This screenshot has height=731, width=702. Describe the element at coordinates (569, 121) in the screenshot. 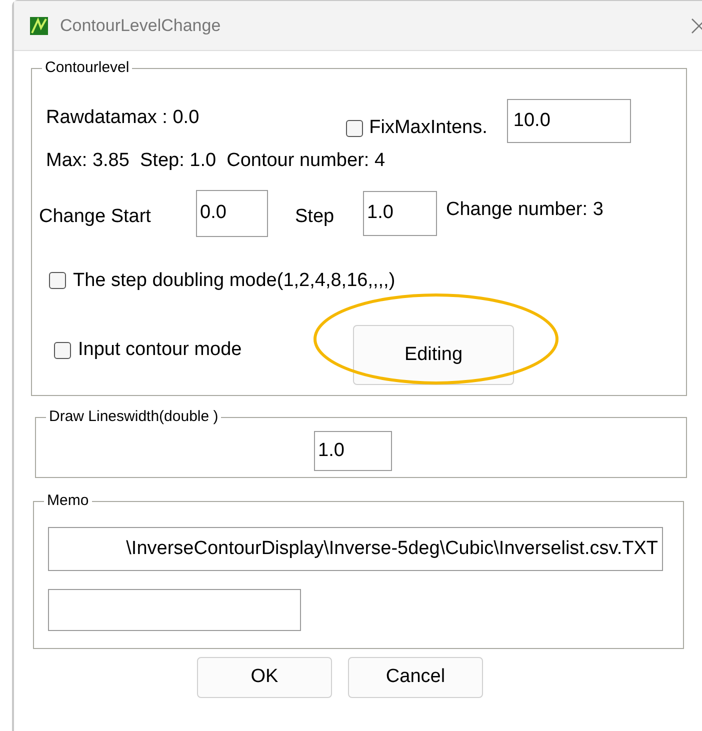

I see `max-intensity-field: 10.0` at that location.